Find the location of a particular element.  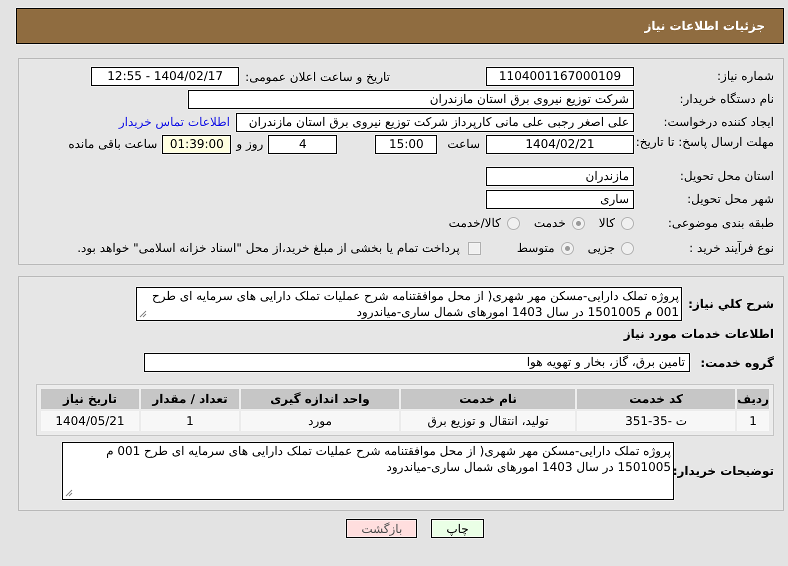

field-label: تاریخ و ساعت اعلان عمومی: is located at coordinates (317, 77).